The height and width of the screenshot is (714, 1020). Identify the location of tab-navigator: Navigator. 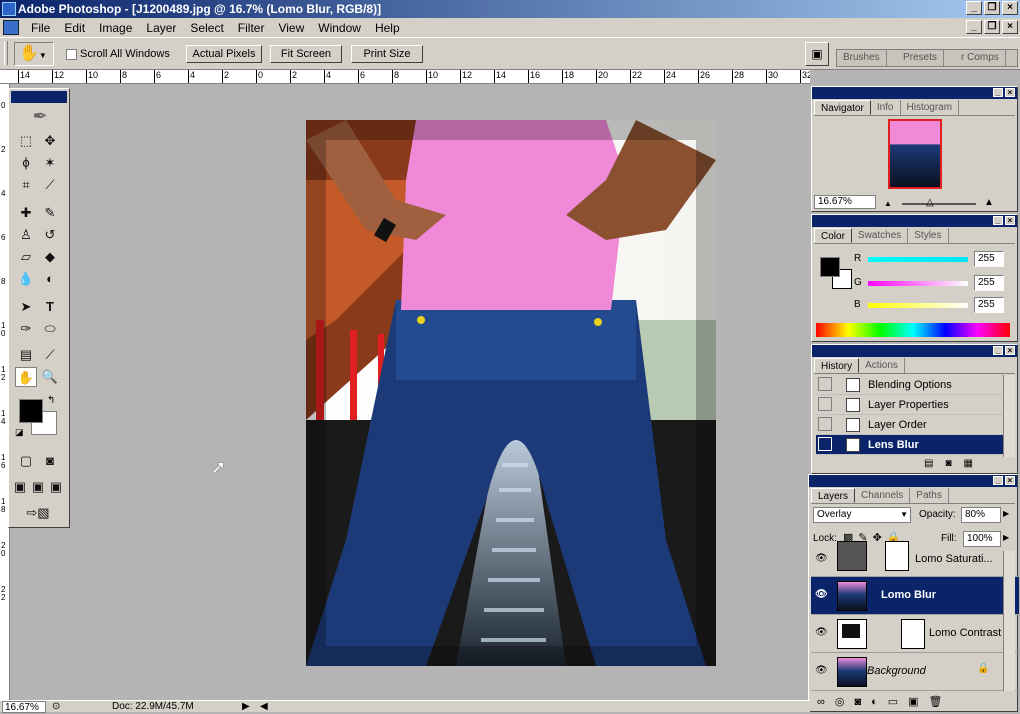
(842, 107).